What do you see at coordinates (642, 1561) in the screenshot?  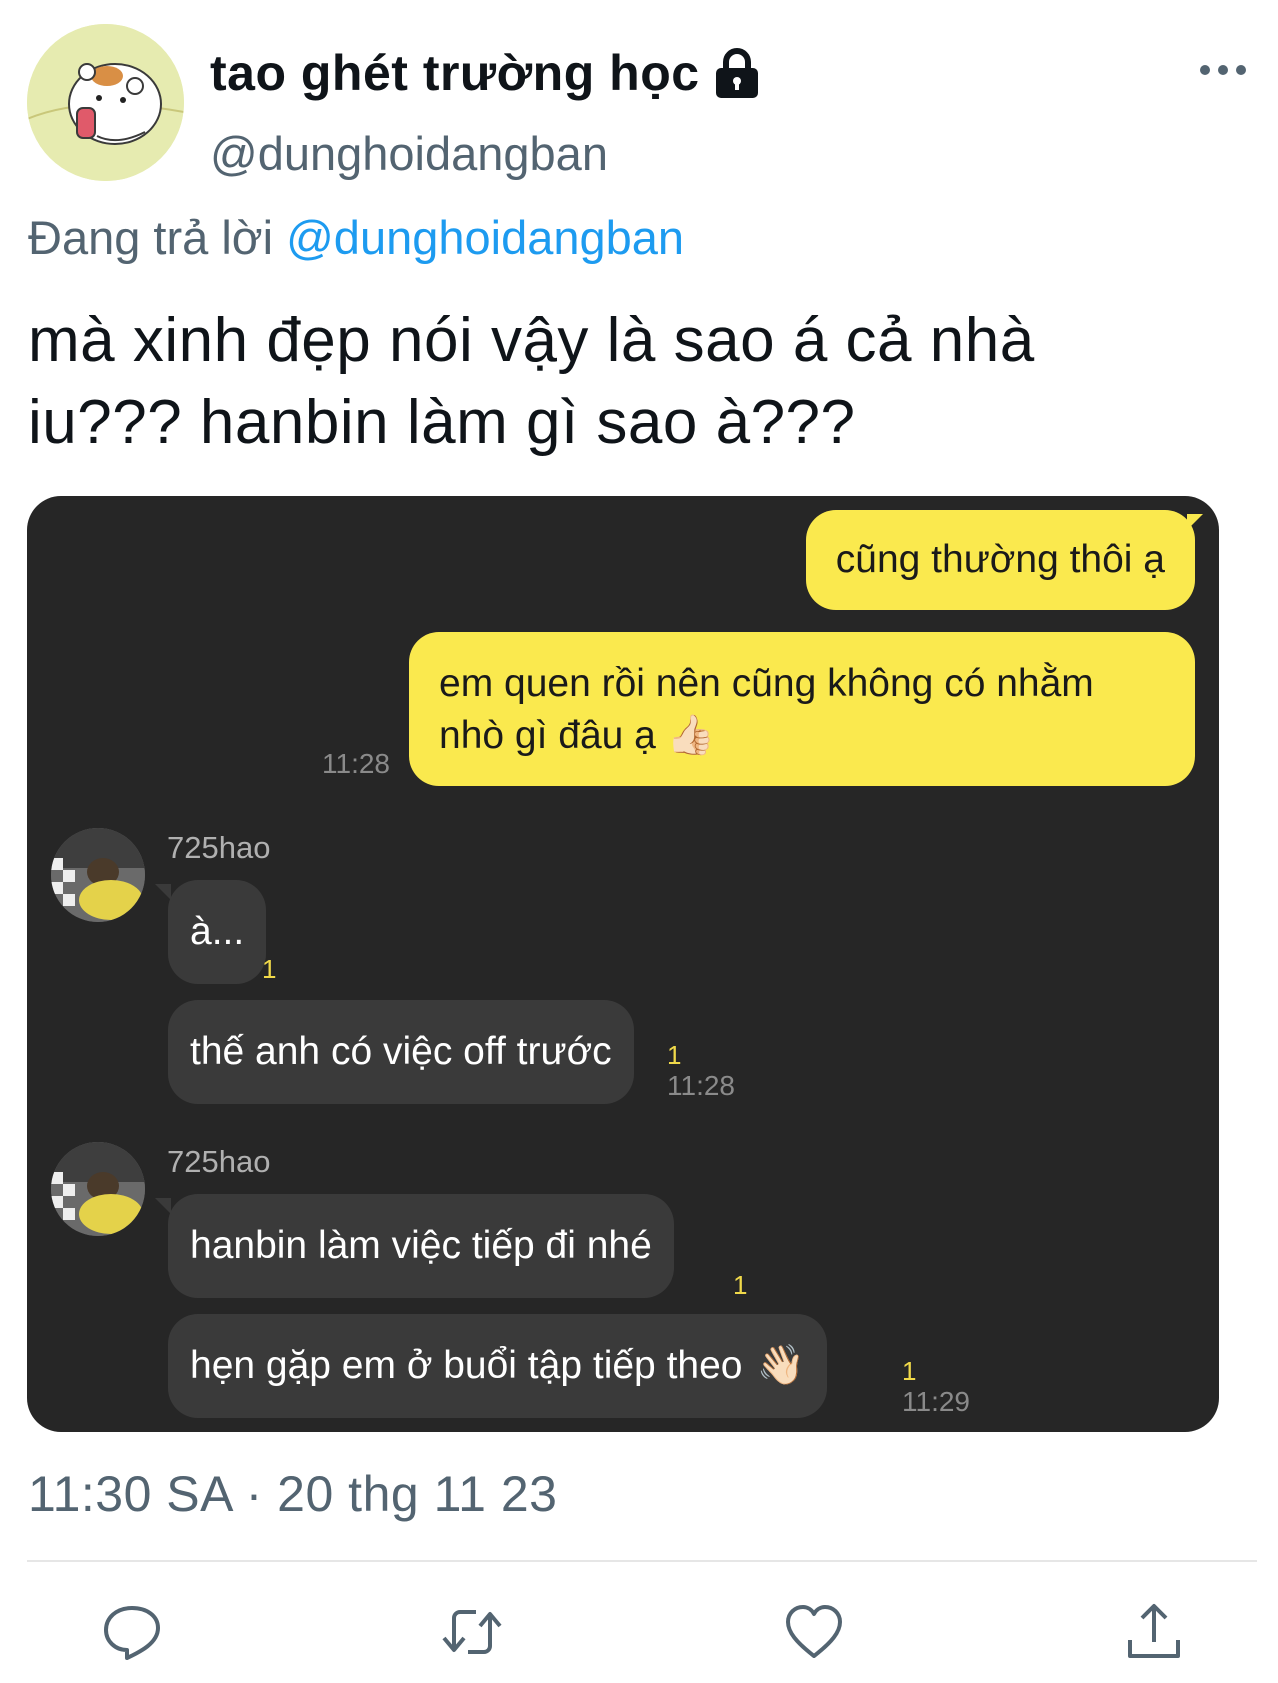 I see `divider` at bounding box center [642, 1561].